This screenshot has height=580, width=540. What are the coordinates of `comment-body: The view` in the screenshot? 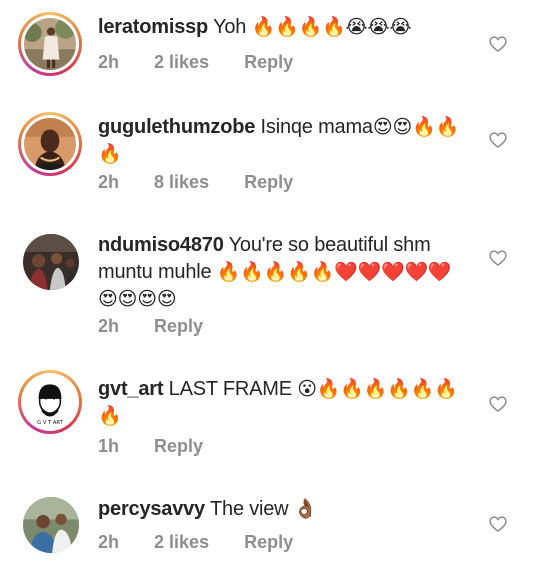 It's located at (249, 509).